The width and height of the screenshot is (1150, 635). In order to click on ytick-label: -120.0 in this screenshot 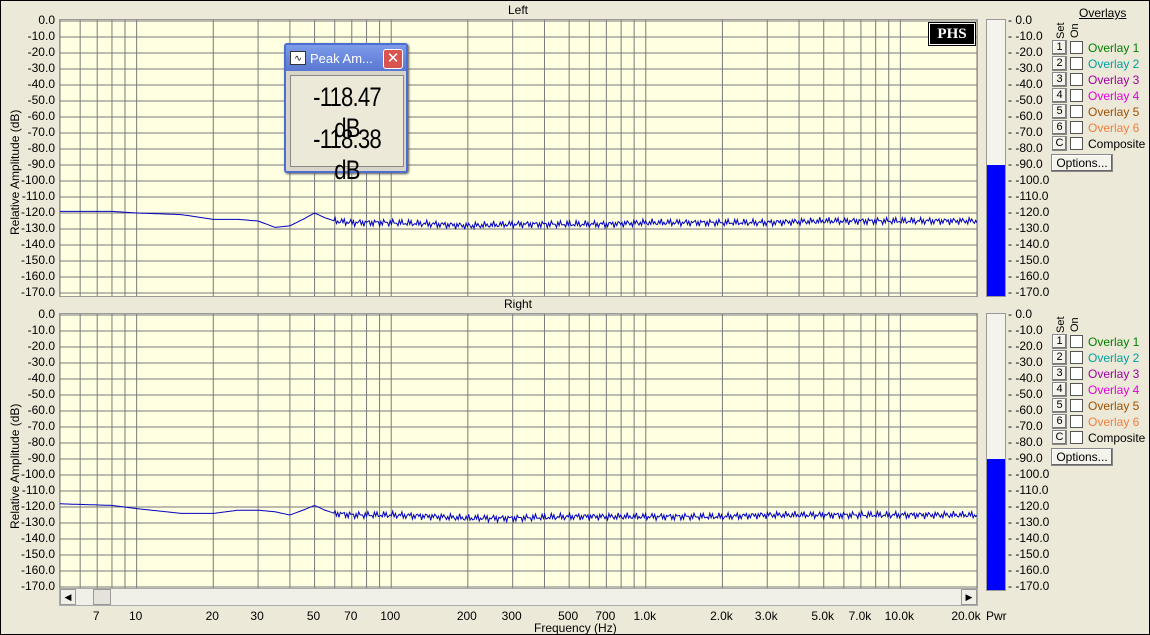, I will do `click(37, 212)`.